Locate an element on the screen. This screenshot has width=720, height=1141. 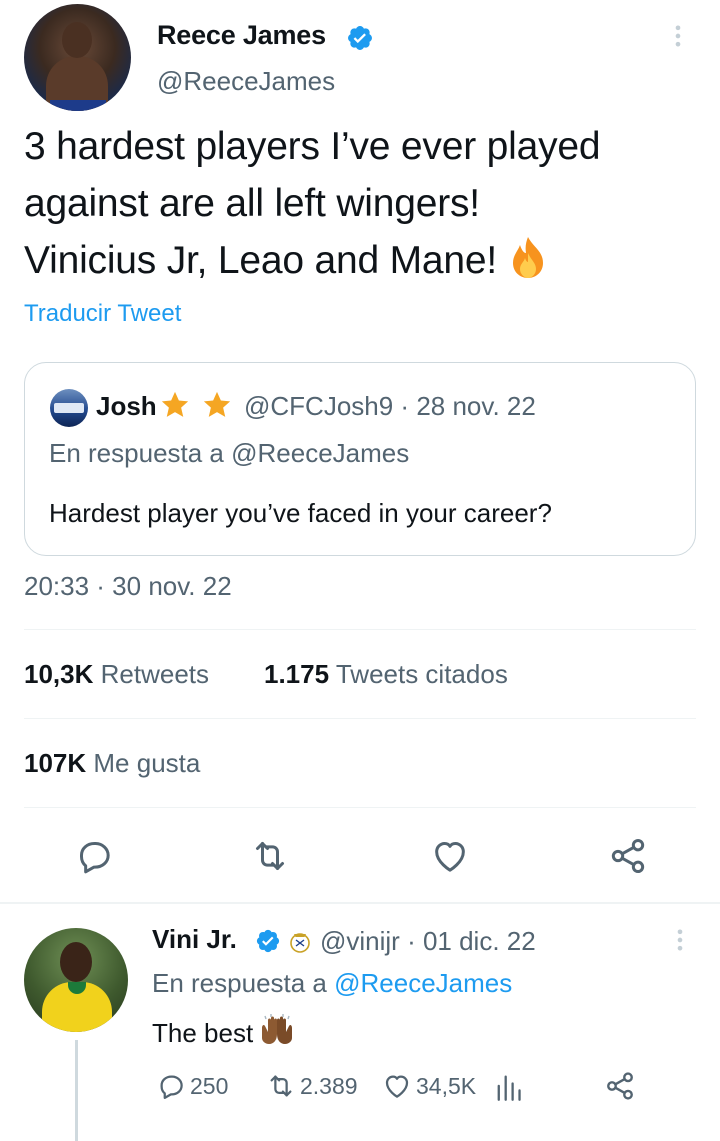
tweet-text-line: against are all left wingers! is located at coordinates (252, 203).